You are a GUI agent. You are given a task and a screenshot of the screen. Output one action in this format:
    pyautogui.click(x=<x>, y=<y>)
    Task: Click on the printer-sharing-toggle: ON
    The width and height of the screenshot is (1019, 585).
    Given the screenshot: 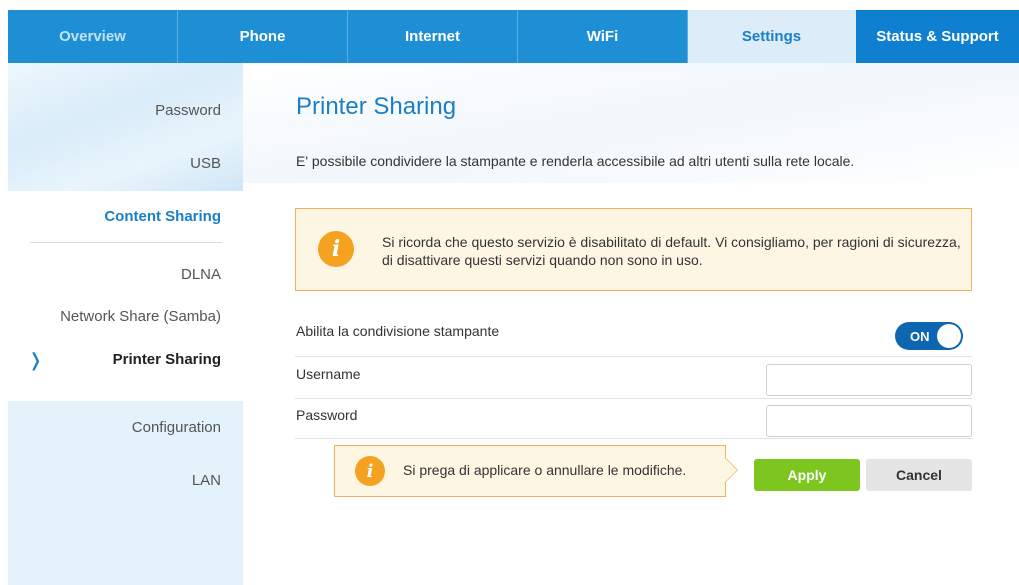 What is the action you would take?
    pyautogui.click(x=929, y=336)
    